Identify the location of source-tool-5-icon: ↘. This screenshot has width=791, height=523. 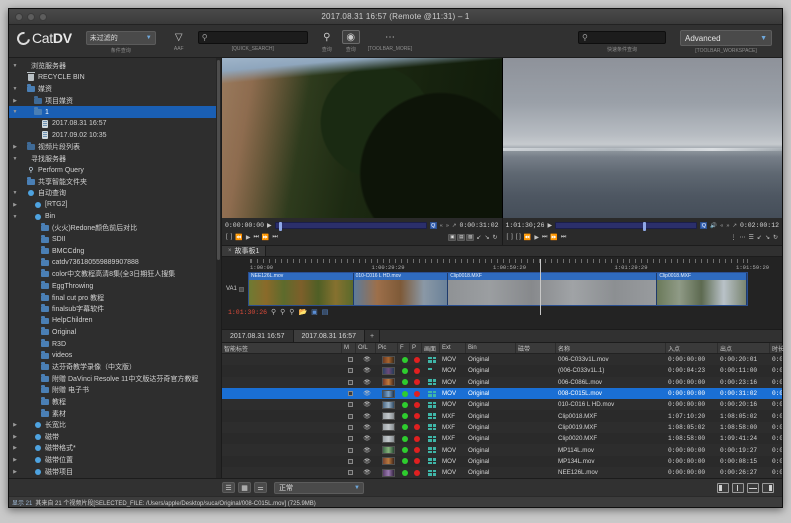
(486, 237).